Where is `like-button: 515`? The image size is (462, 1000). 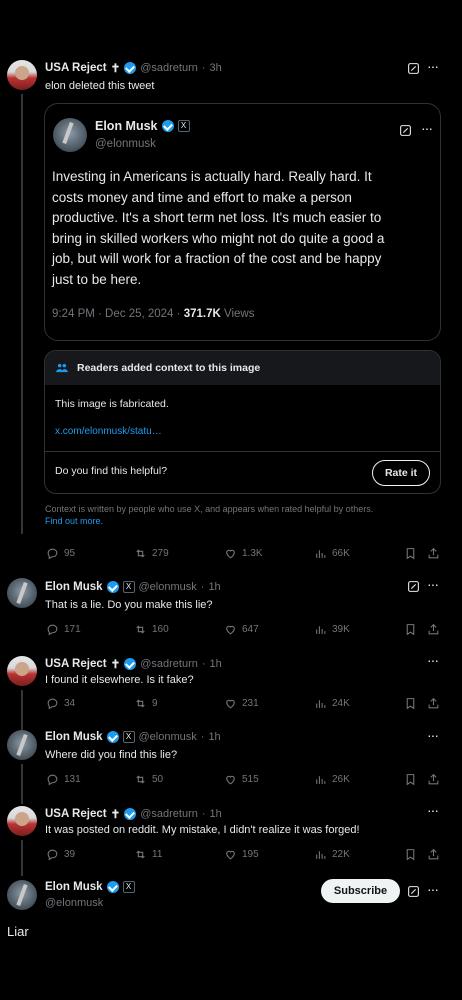 like-button: 515 is located at coordinates (241, 779).